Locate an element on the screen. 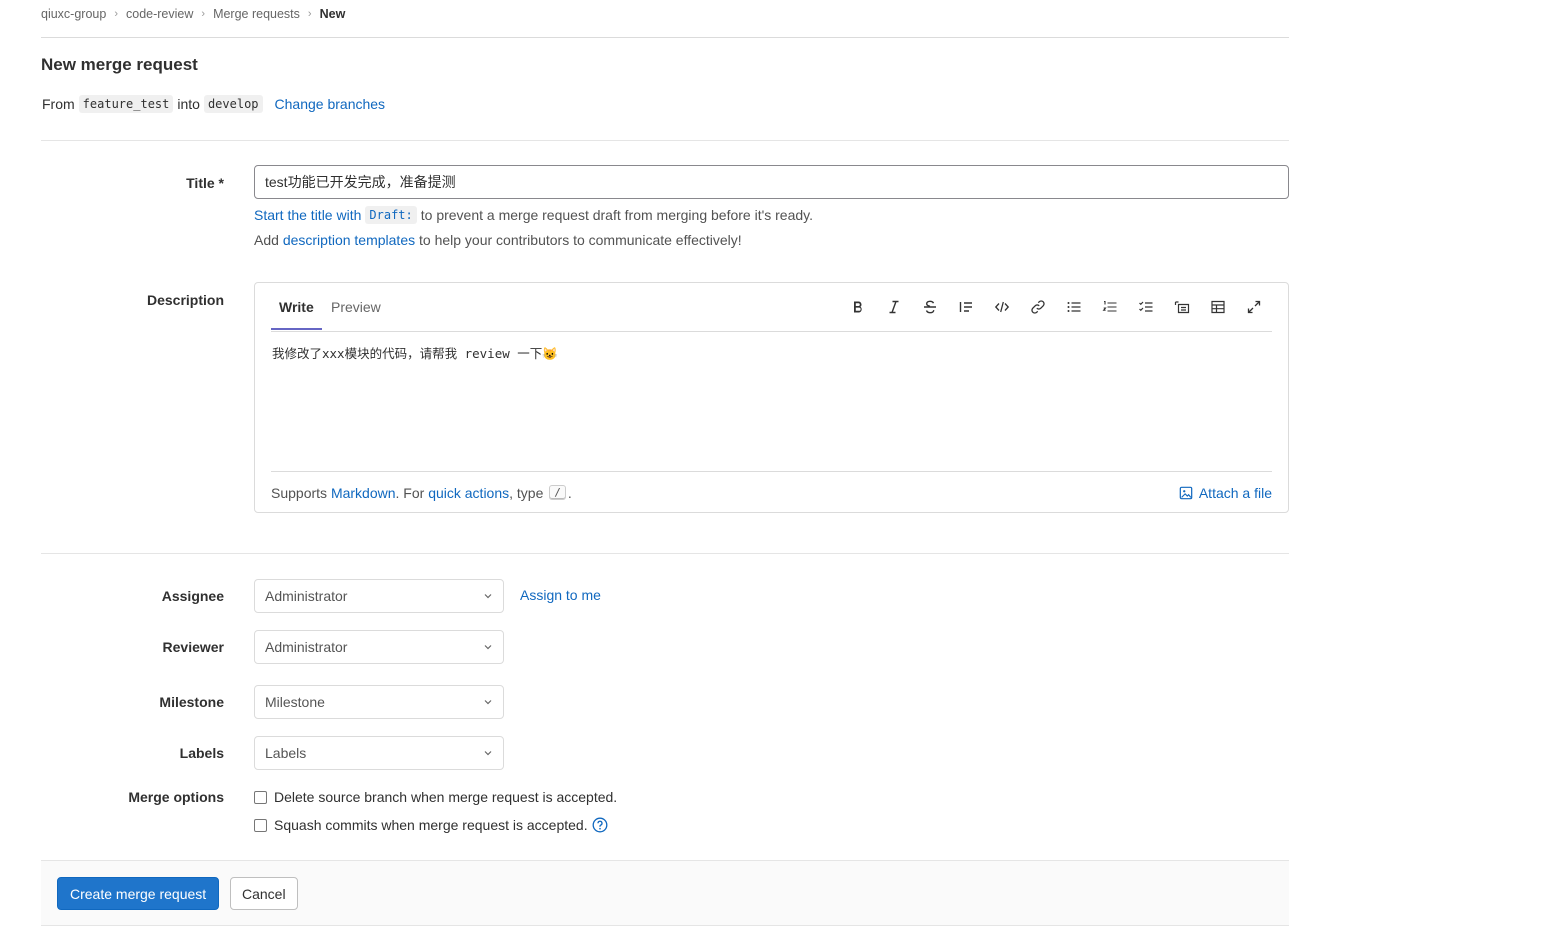 Image resolution: width=1568 pixels, height=927 pixels. description-templates-link: description templates is located at coordinates (349, 240).